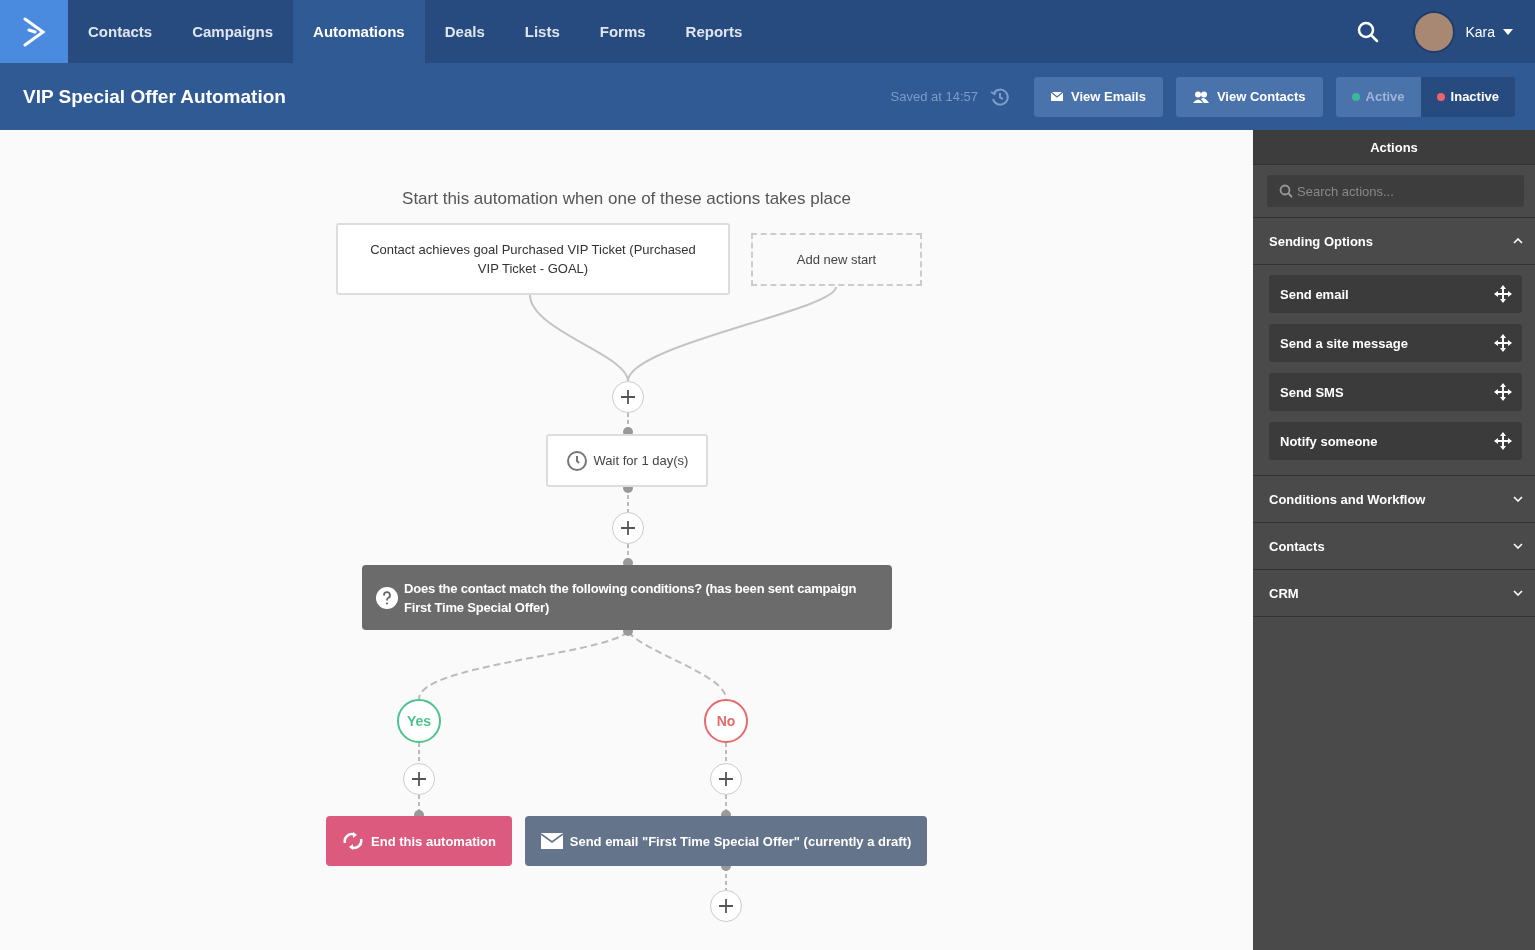 The width and height of the screenshot is (1535, 950). What do you see at coordinates (1000, 96) in the screenshot?
I see `history-icon` at bounding box center [1000, 96].